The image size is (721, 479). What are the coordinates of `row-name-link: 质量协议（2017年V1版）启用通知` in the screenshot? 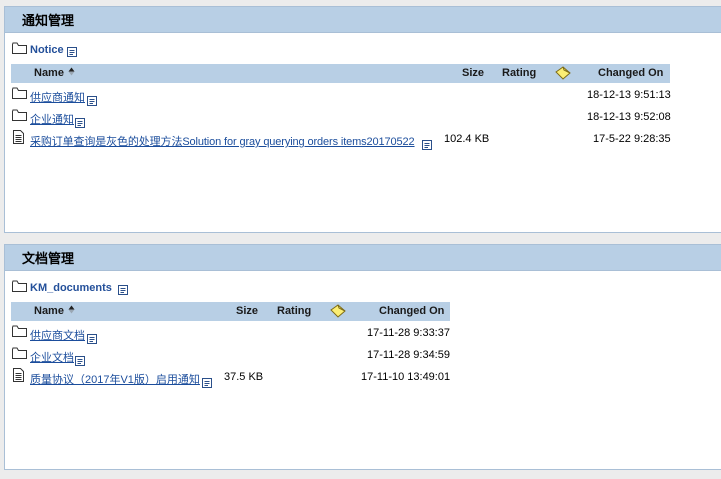 It's located at (115, 379).